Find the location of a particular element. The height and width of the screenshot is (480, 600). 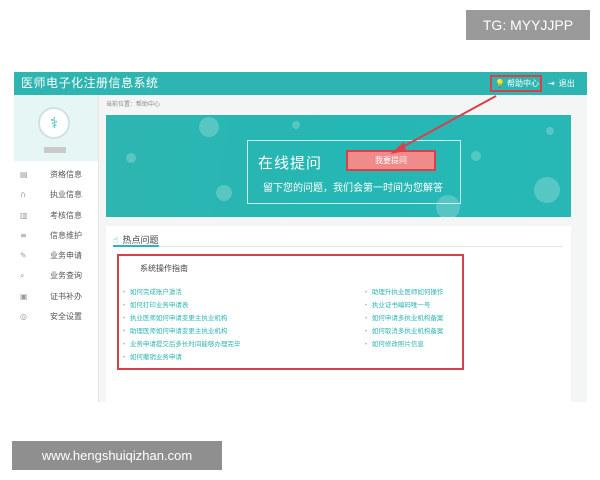

watermark-bottom: www.hengshuiqizhan.com is located at coordinates (117, 455).